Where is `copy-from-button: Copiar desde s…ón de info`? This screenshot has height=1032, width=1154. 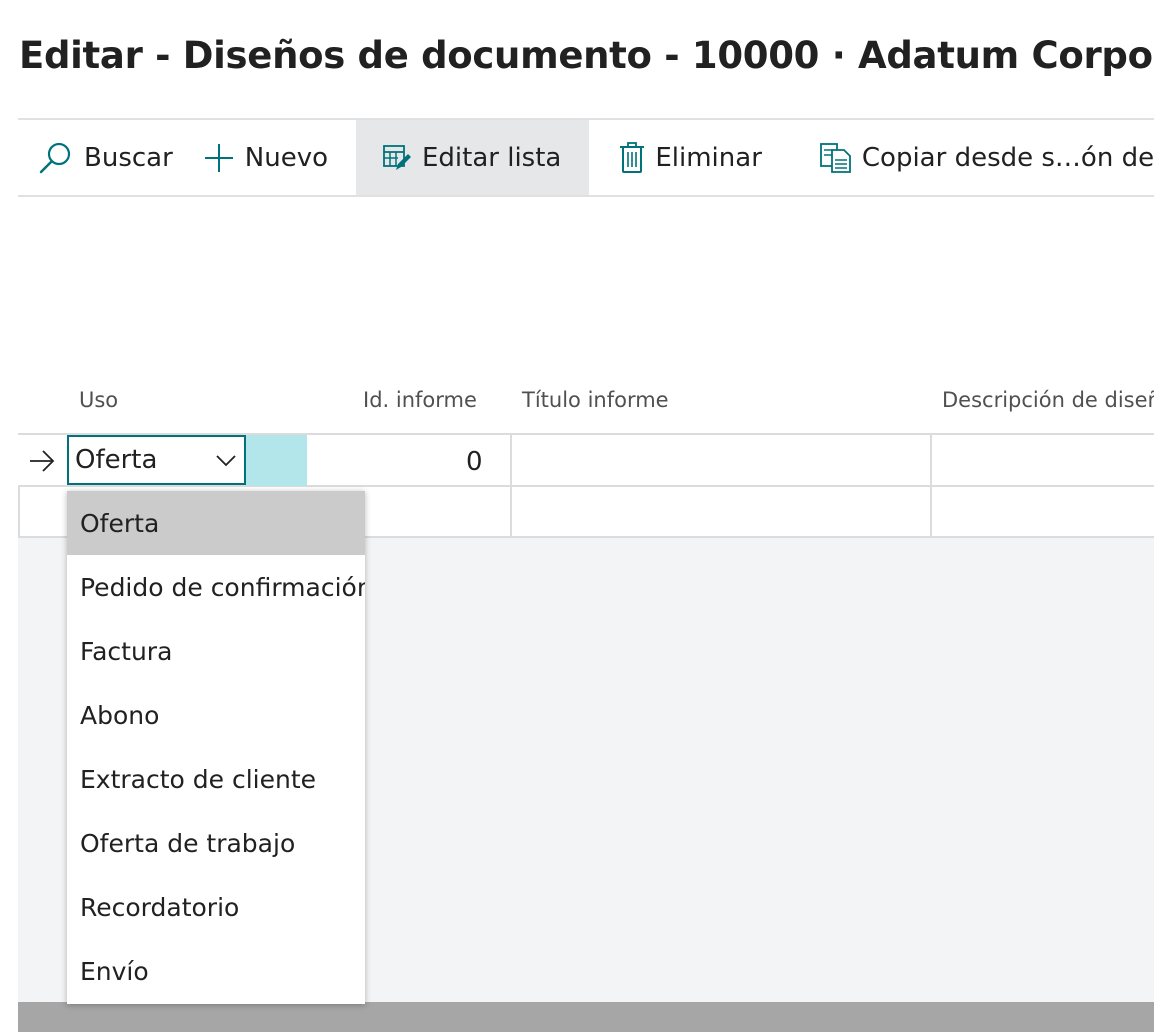
copy-from-button: Copiar desde s…ón de info is located at coordinates (968, 157).